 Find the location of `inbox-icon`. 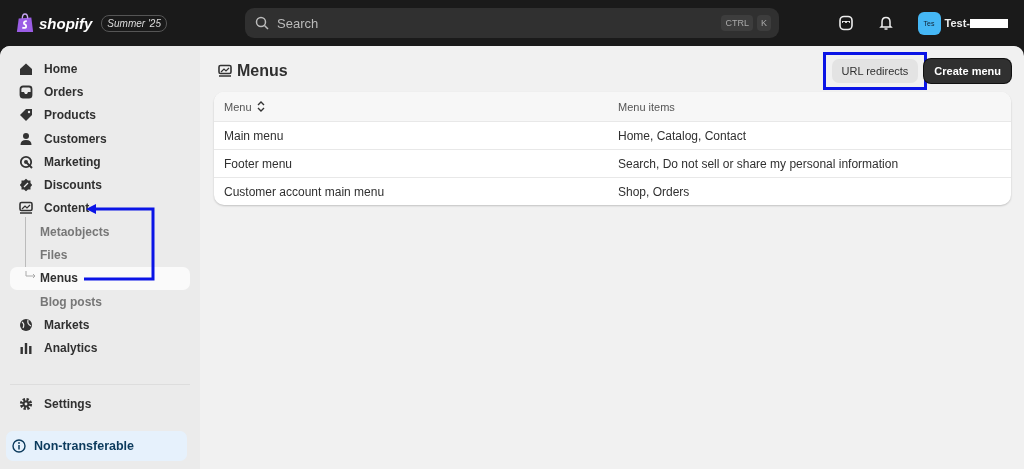

inbox-icon is located at coordinates (26, 91).